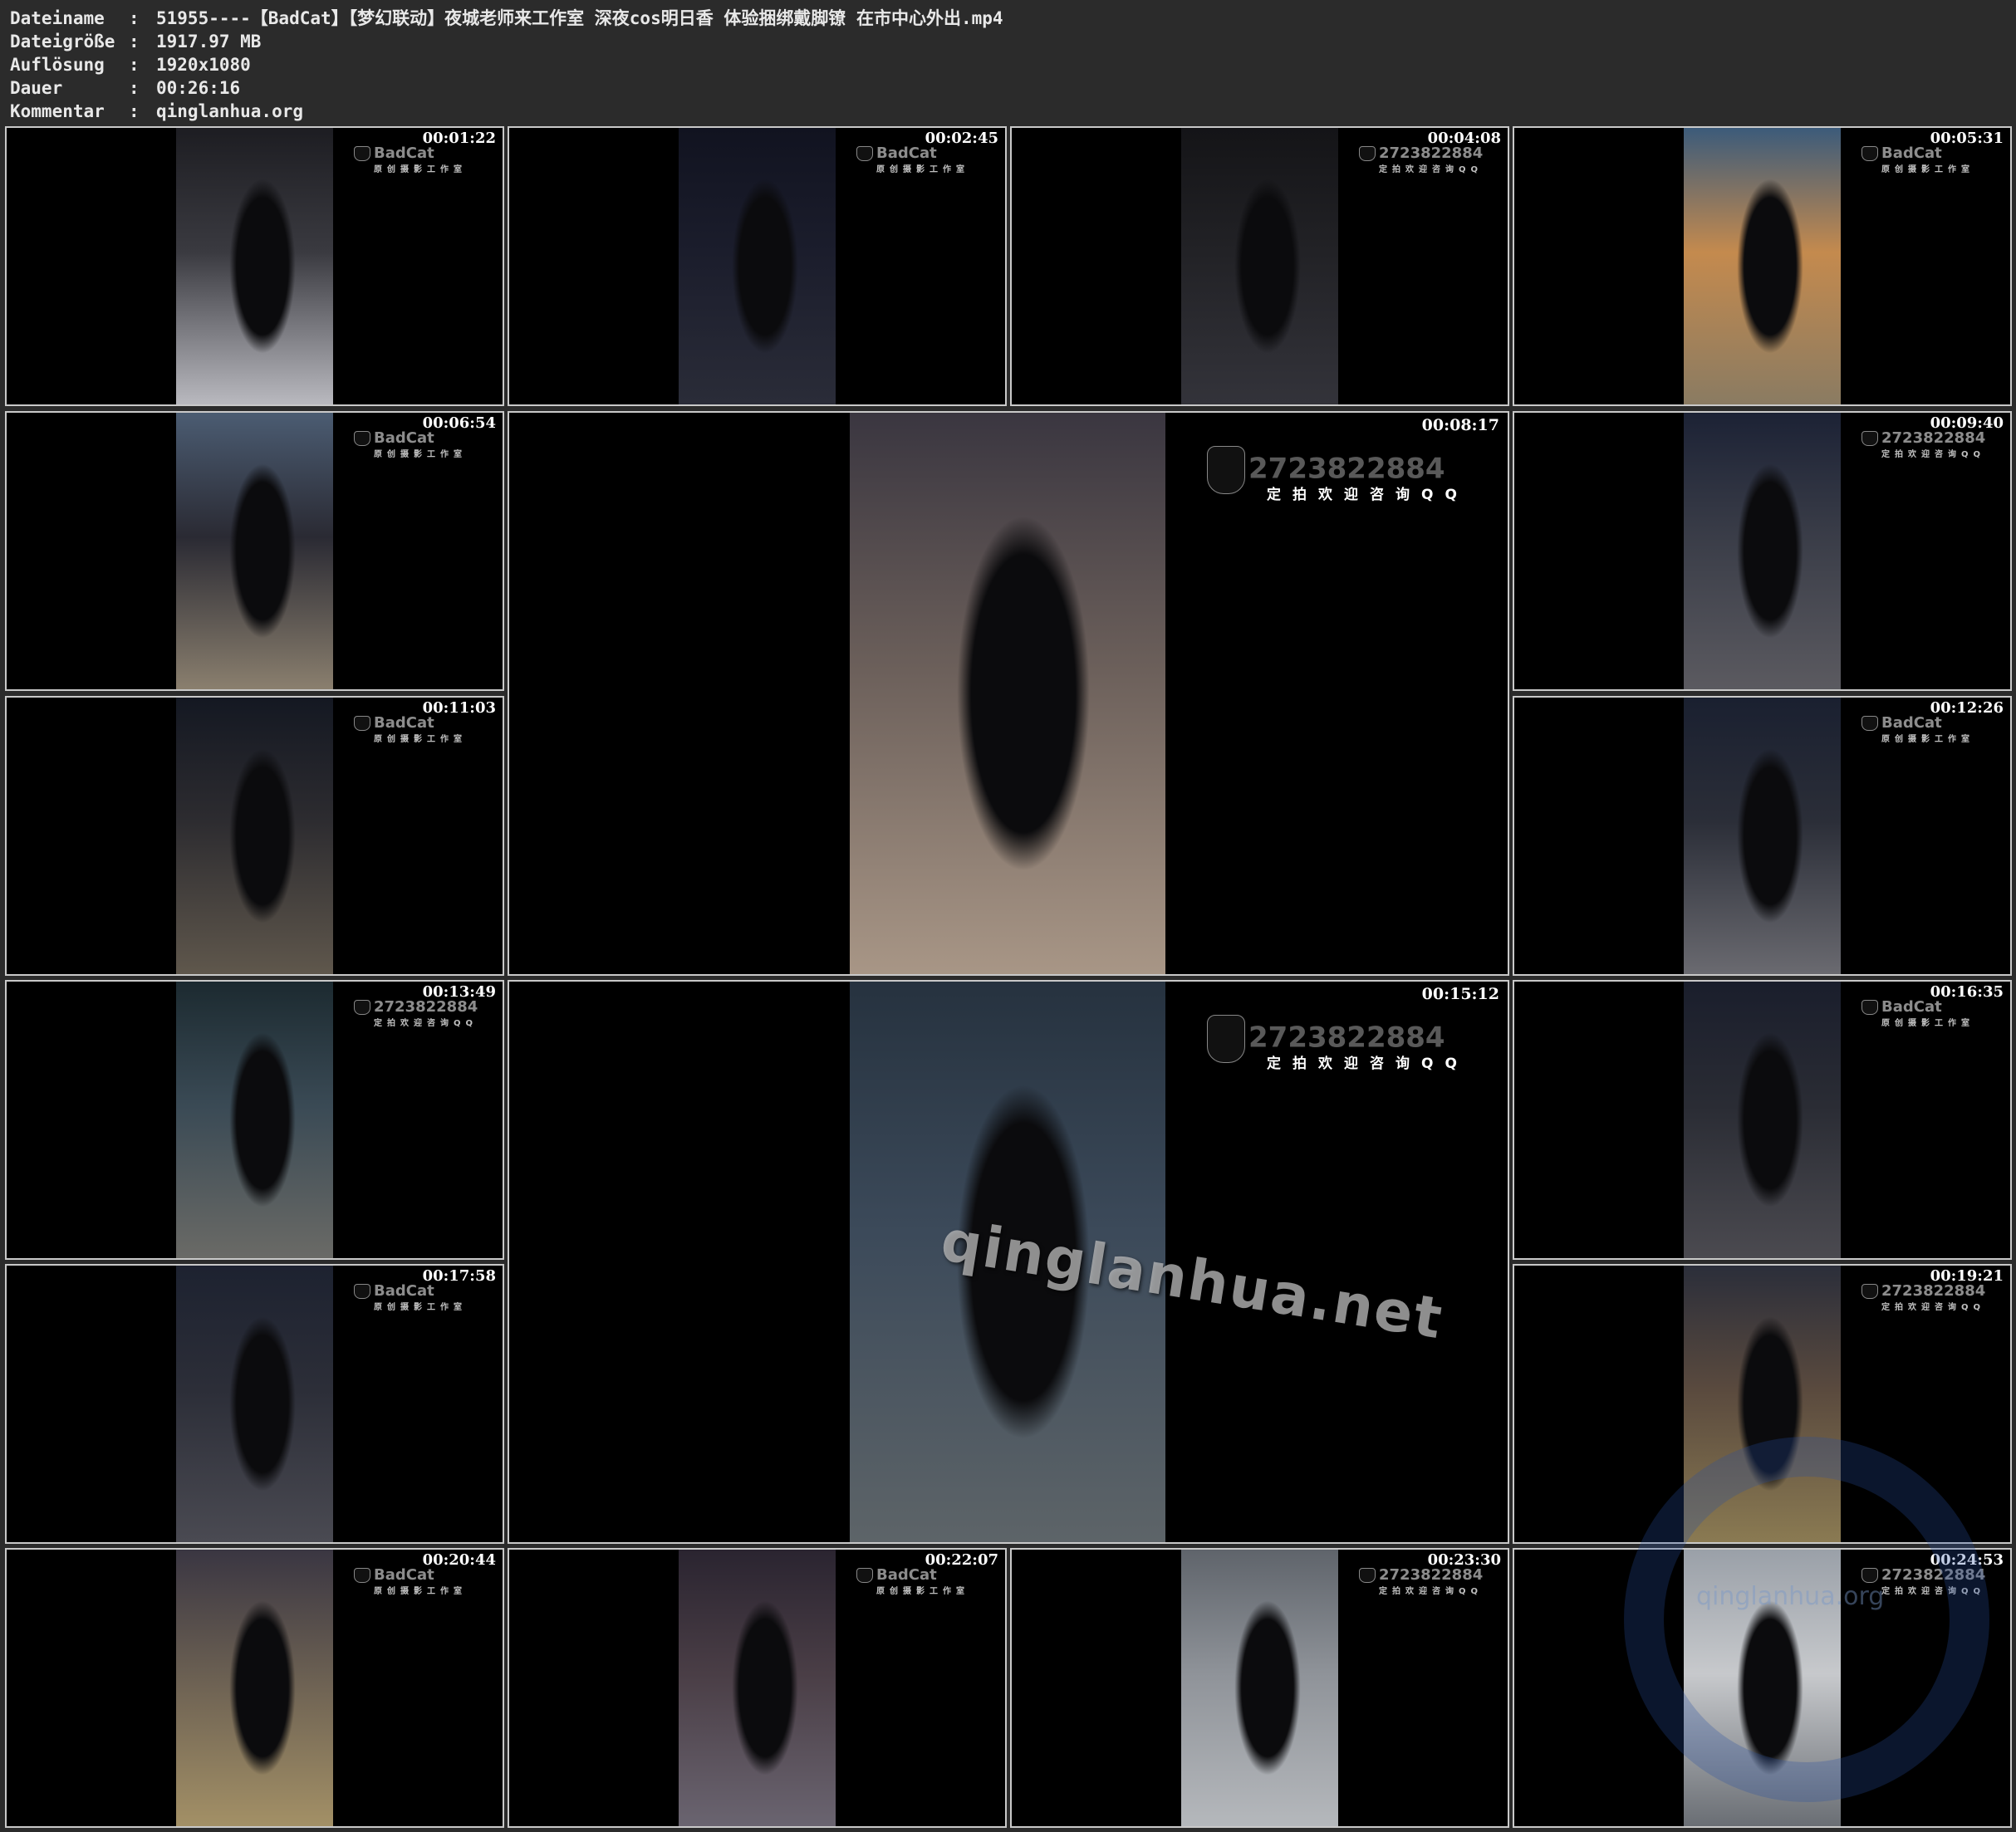 The height and width of the screenshot is (1832, 2016). Describe the element at coordinates (1464, 138) in the screenshot. I see `timestamp: 00:04:08` at that location.